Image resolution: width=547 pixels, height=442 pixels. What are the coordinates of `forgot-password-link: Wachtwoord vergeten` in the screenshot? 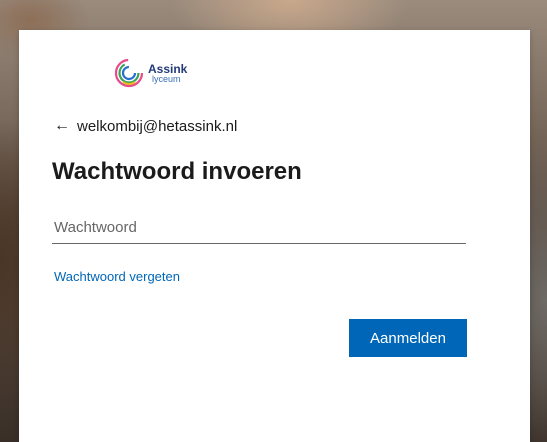 It's located at (117, 276).